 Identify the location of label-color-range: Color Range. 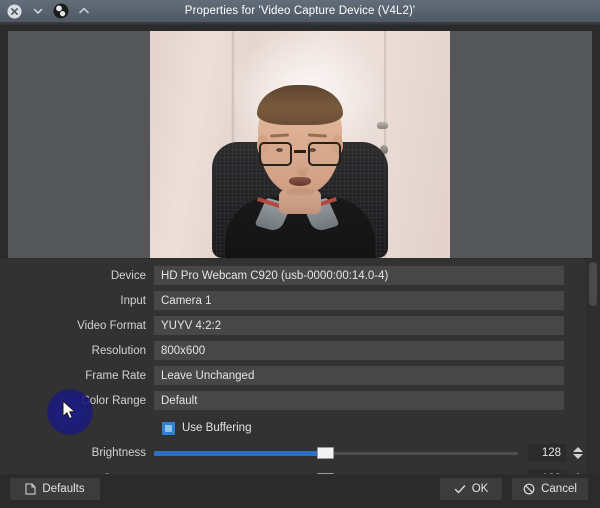
(113, 400).